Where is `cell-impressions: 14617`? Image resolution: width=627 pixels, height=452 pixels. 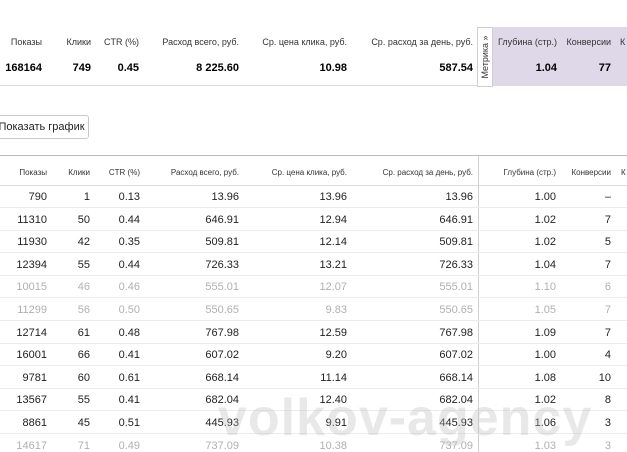 cell-impressions: 14617 is located at coordinates (31, 445).